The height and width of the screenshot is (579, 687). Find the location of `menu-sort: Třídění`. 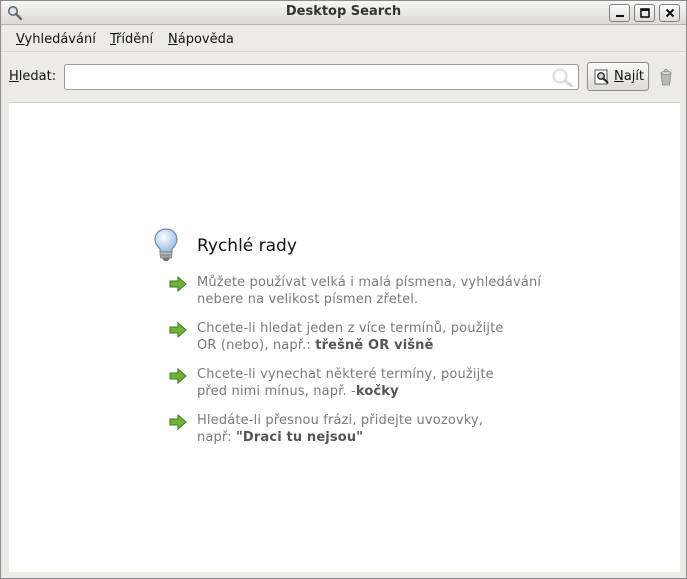

menu-sort: Třídění is located at coordinates (131, 39).